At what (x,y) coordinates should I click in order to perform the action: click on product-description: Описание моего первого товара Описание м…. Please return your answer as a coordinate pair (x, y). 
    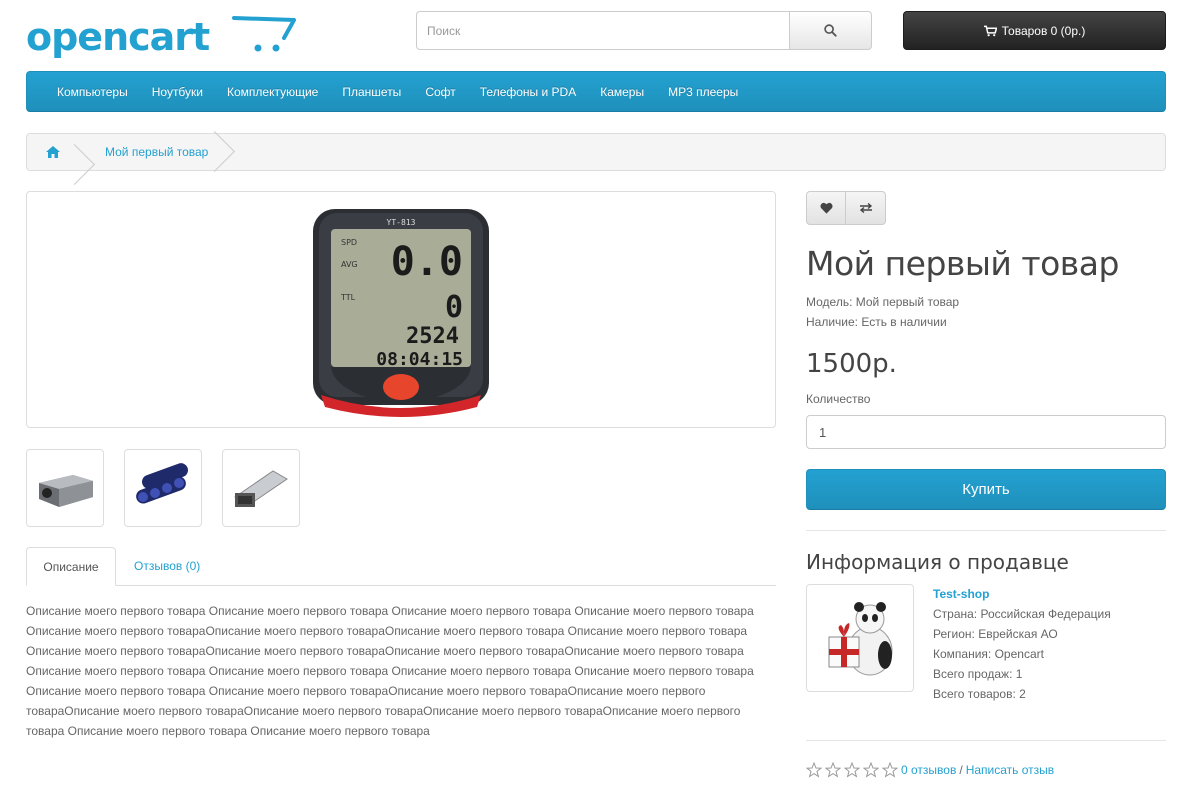
    Looking at the image, I should click on (390, 671).